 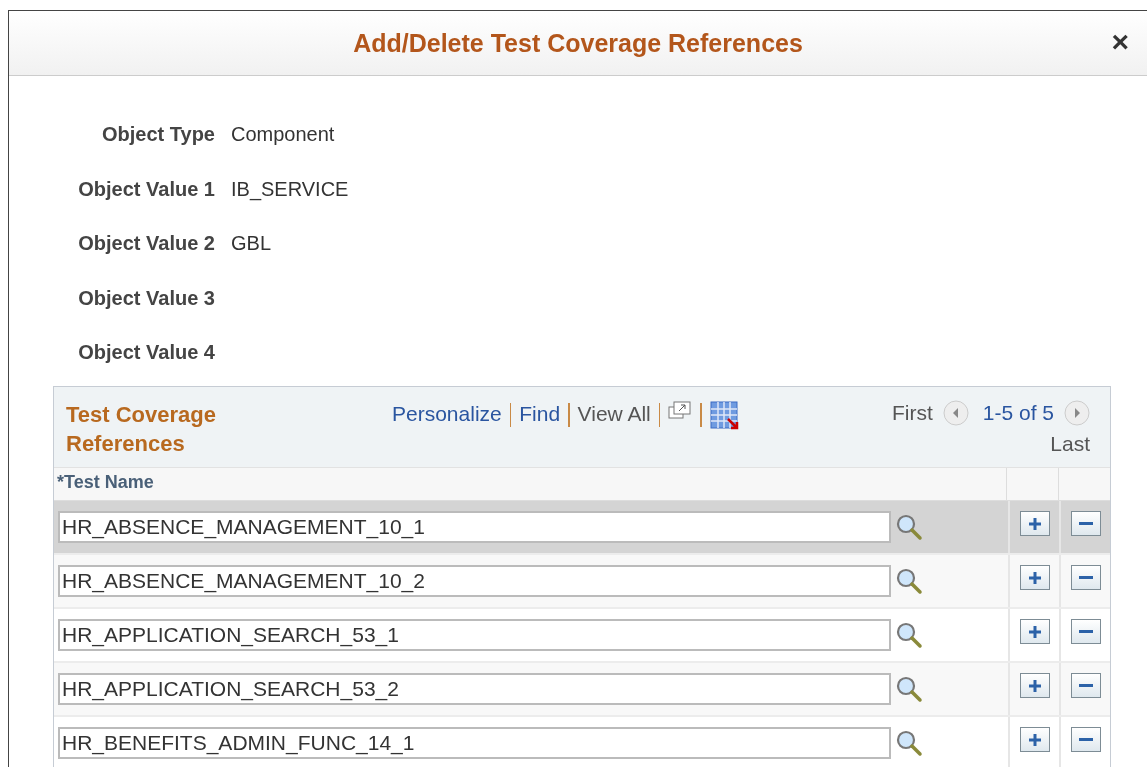 What do you see at coordinates (141, 429) in the screenshot?
I see `grid-title: Test Coverage References` at bounding box center [141, 429].